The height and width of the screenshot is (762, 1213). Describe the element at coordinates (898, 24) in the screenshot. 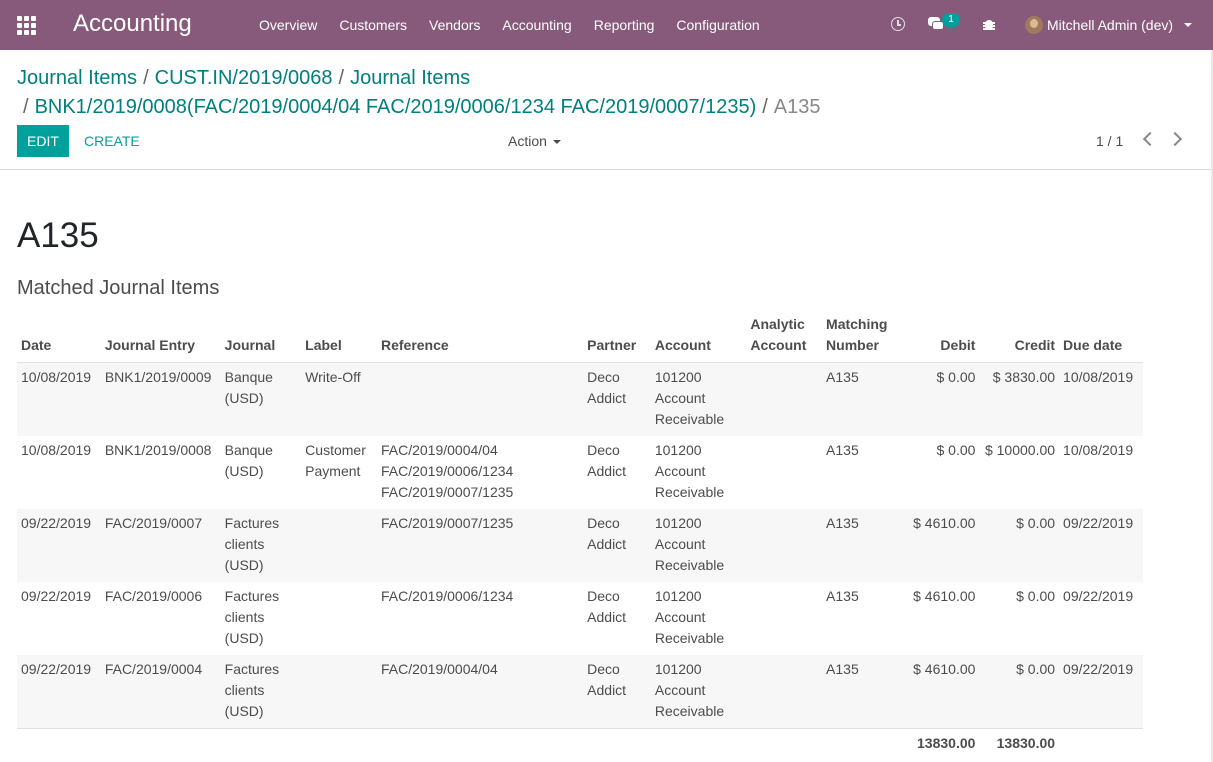

I see `activity-clock-icon` at that location.